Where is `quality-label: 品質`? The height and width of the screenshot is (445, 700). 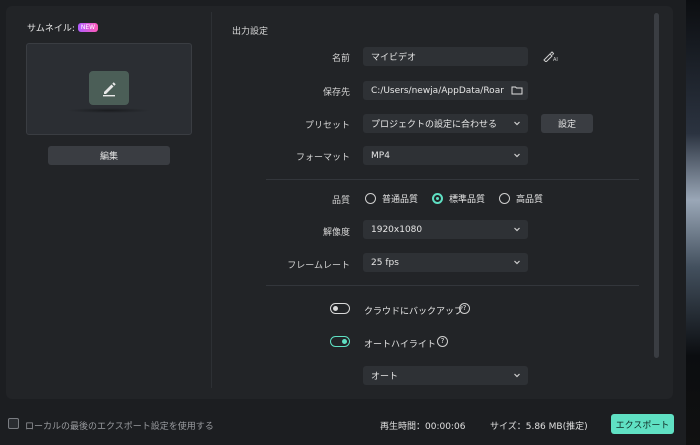
quality-label: 品質 is located at coordinates (340, 201).